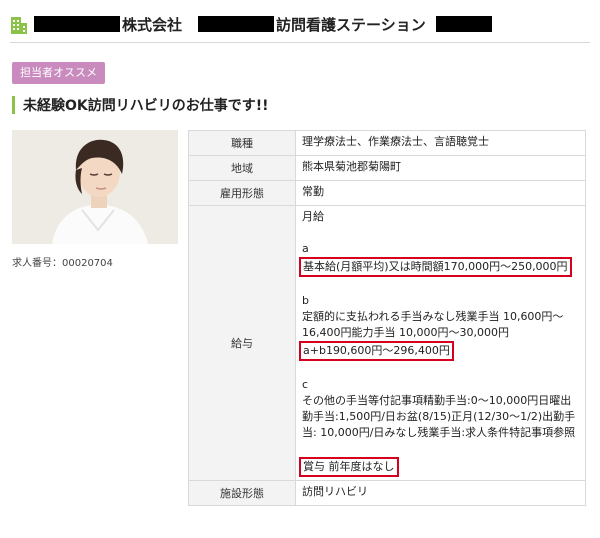  What do you see at coordinates (242, 143) in the screenshot?
I see `occupation-label: 職種` at bounding box center [242, 143].